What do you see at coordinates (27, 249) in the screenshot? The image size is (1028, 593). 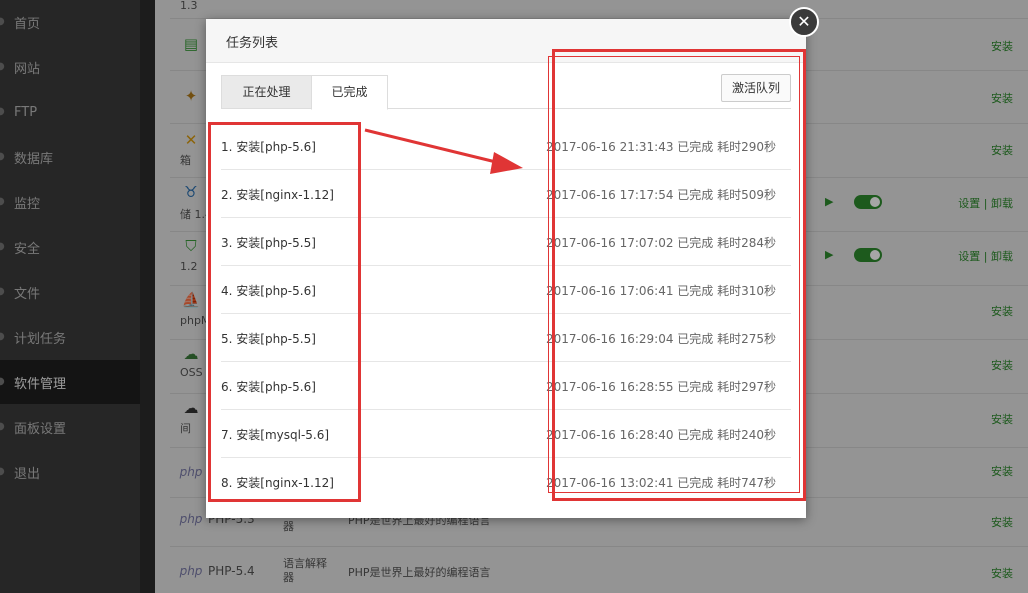 I see `sidebar-item-label: 安全` at bounding box center [27, 249].